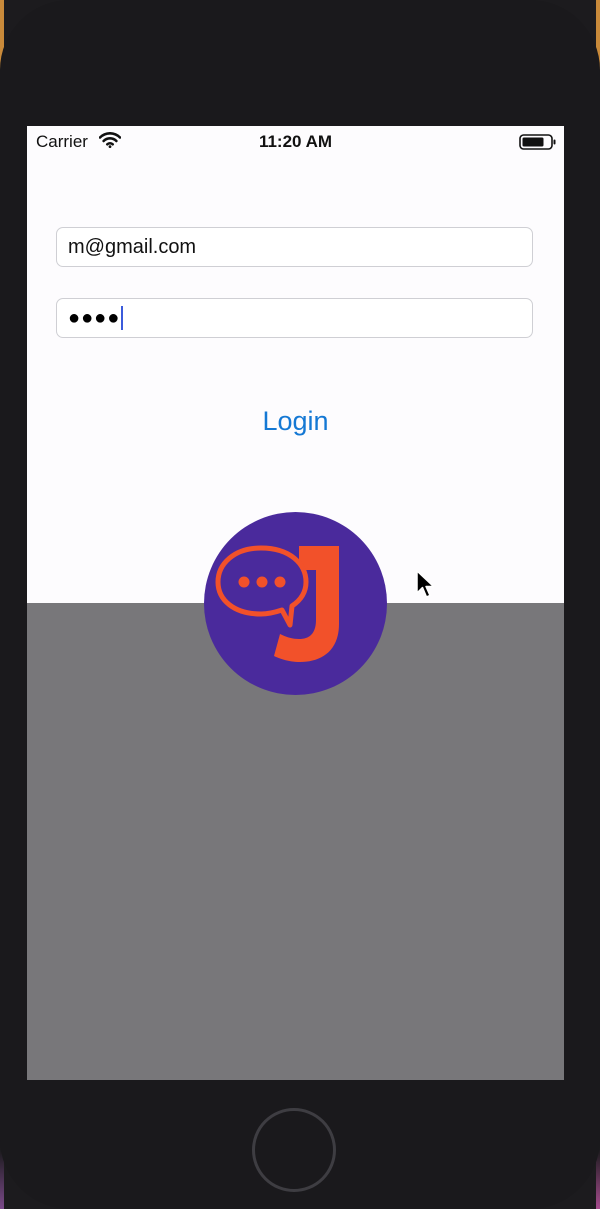 The width and height of the screenshot is (600, 1209). Describe the element at coordinates (132, 246) in the screenshot. I see `email-value: m@gmail.com` at that location.